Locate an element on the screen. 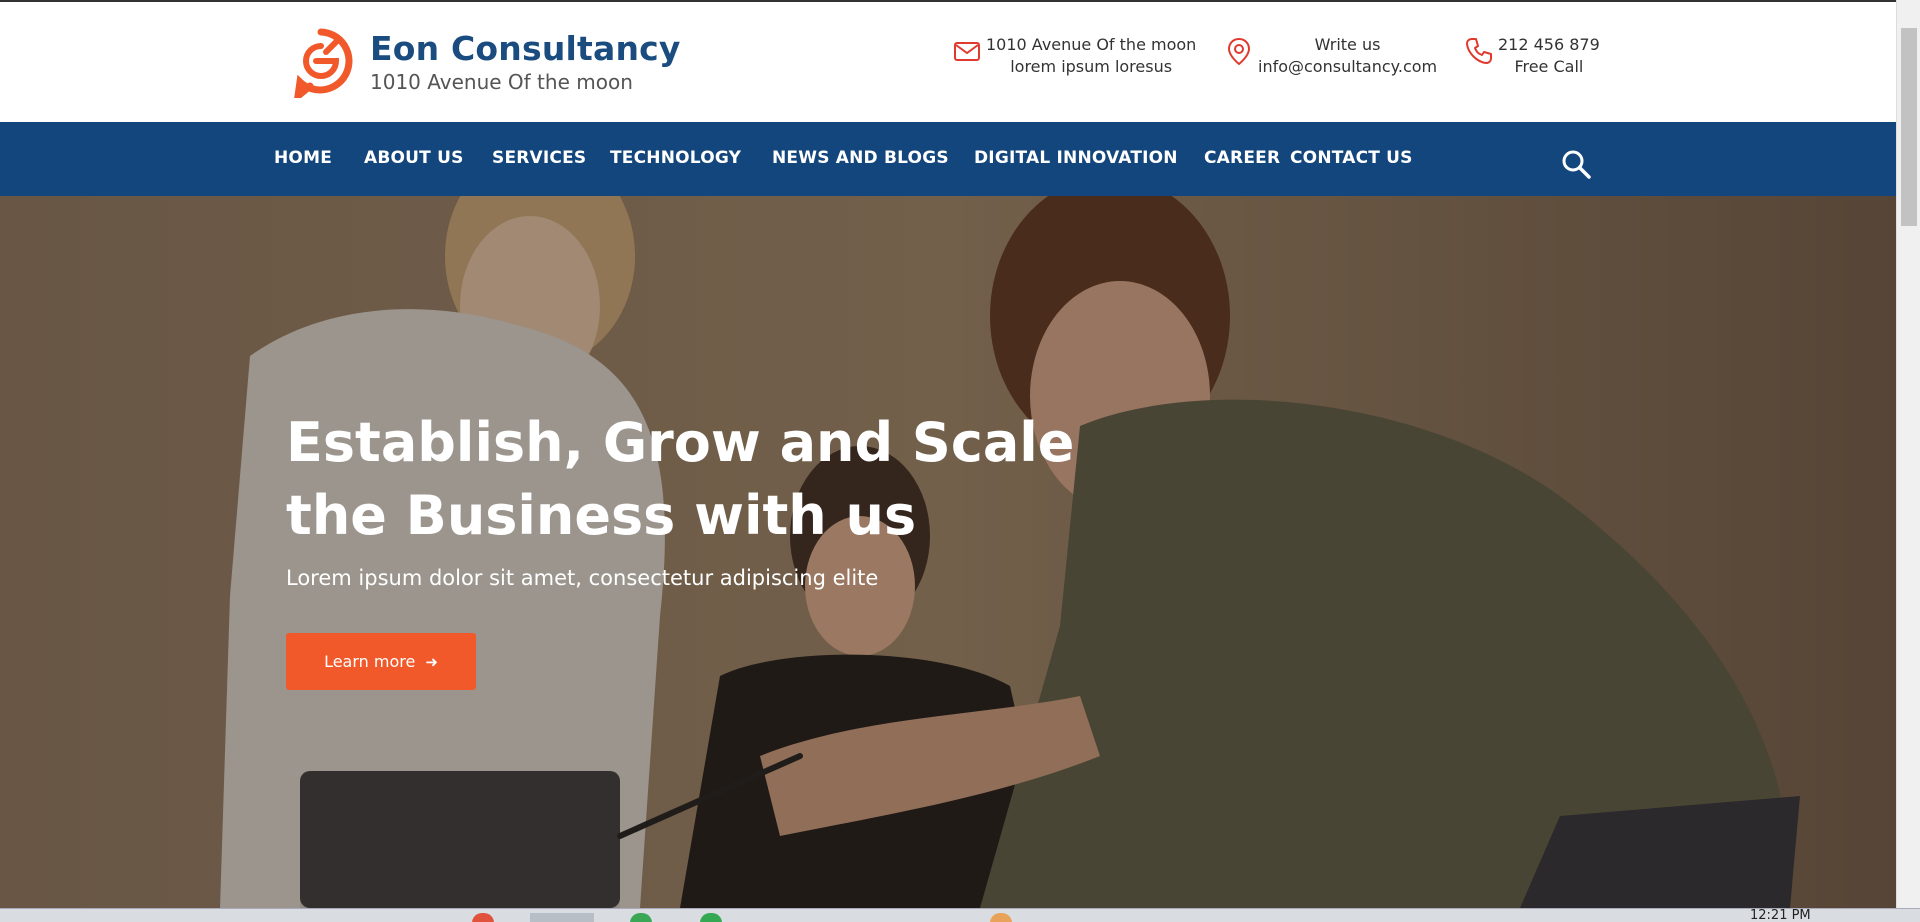 Image resolution: width=1920 pixels, height=922 pixels. hero-title-line2: the Business with us is located at coordinates (601, 515).